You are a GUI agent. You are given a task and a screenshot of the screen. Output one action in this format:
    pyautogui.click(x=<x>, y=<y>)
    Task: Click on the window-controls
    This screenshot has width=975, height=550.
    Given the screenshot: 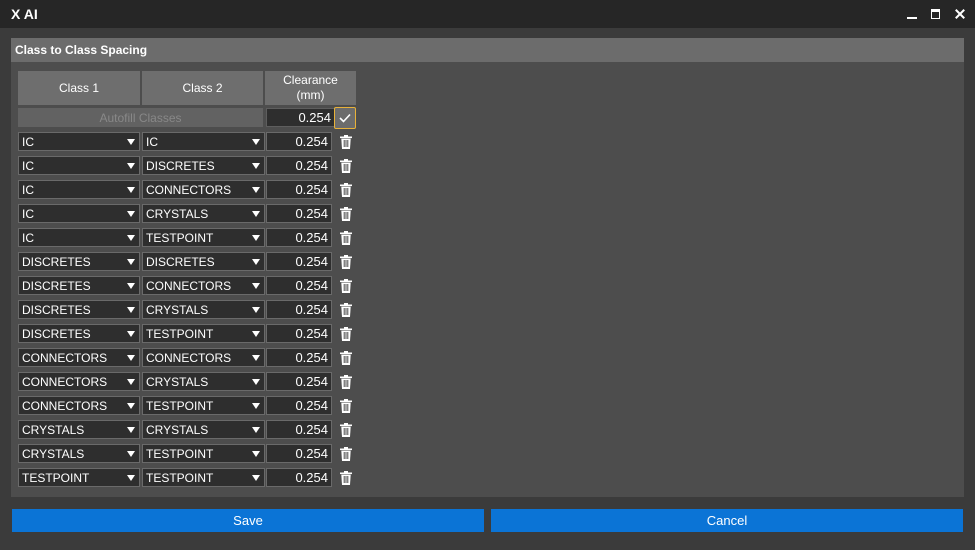 What is the action you would take?
    pyautogui.click(x=936, y=14)
    